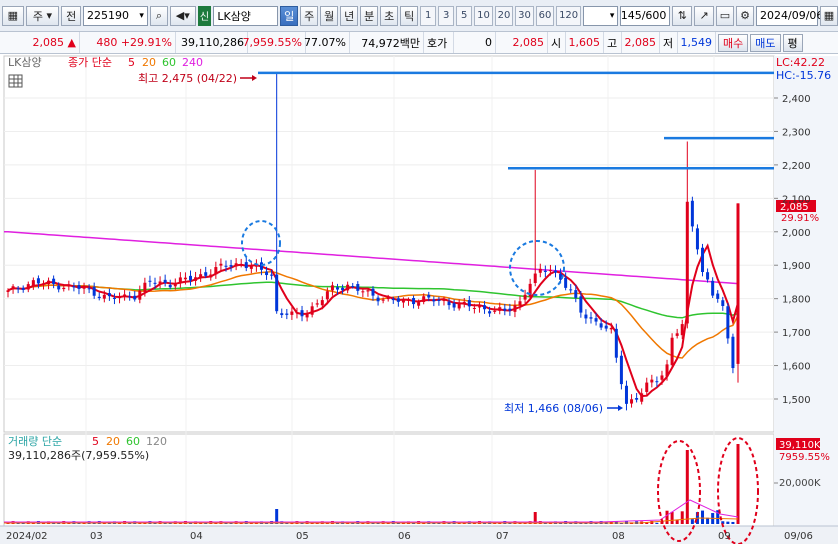 The image size is (838, 544). What do you see at coordinates (71, 15) in the screenshot?
I see `jeon-button: 전` at bounding box center [71, 15].